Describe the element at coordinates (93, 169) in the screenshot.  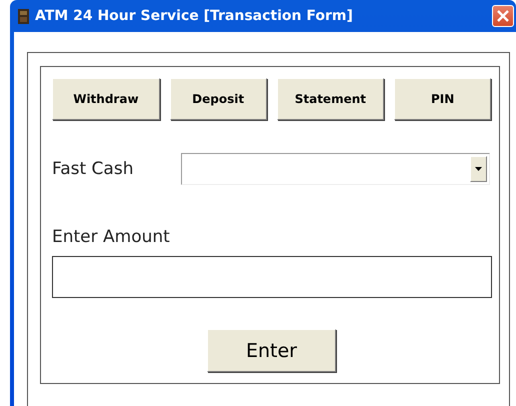
I see `field-label: Fast Cash` at that location.